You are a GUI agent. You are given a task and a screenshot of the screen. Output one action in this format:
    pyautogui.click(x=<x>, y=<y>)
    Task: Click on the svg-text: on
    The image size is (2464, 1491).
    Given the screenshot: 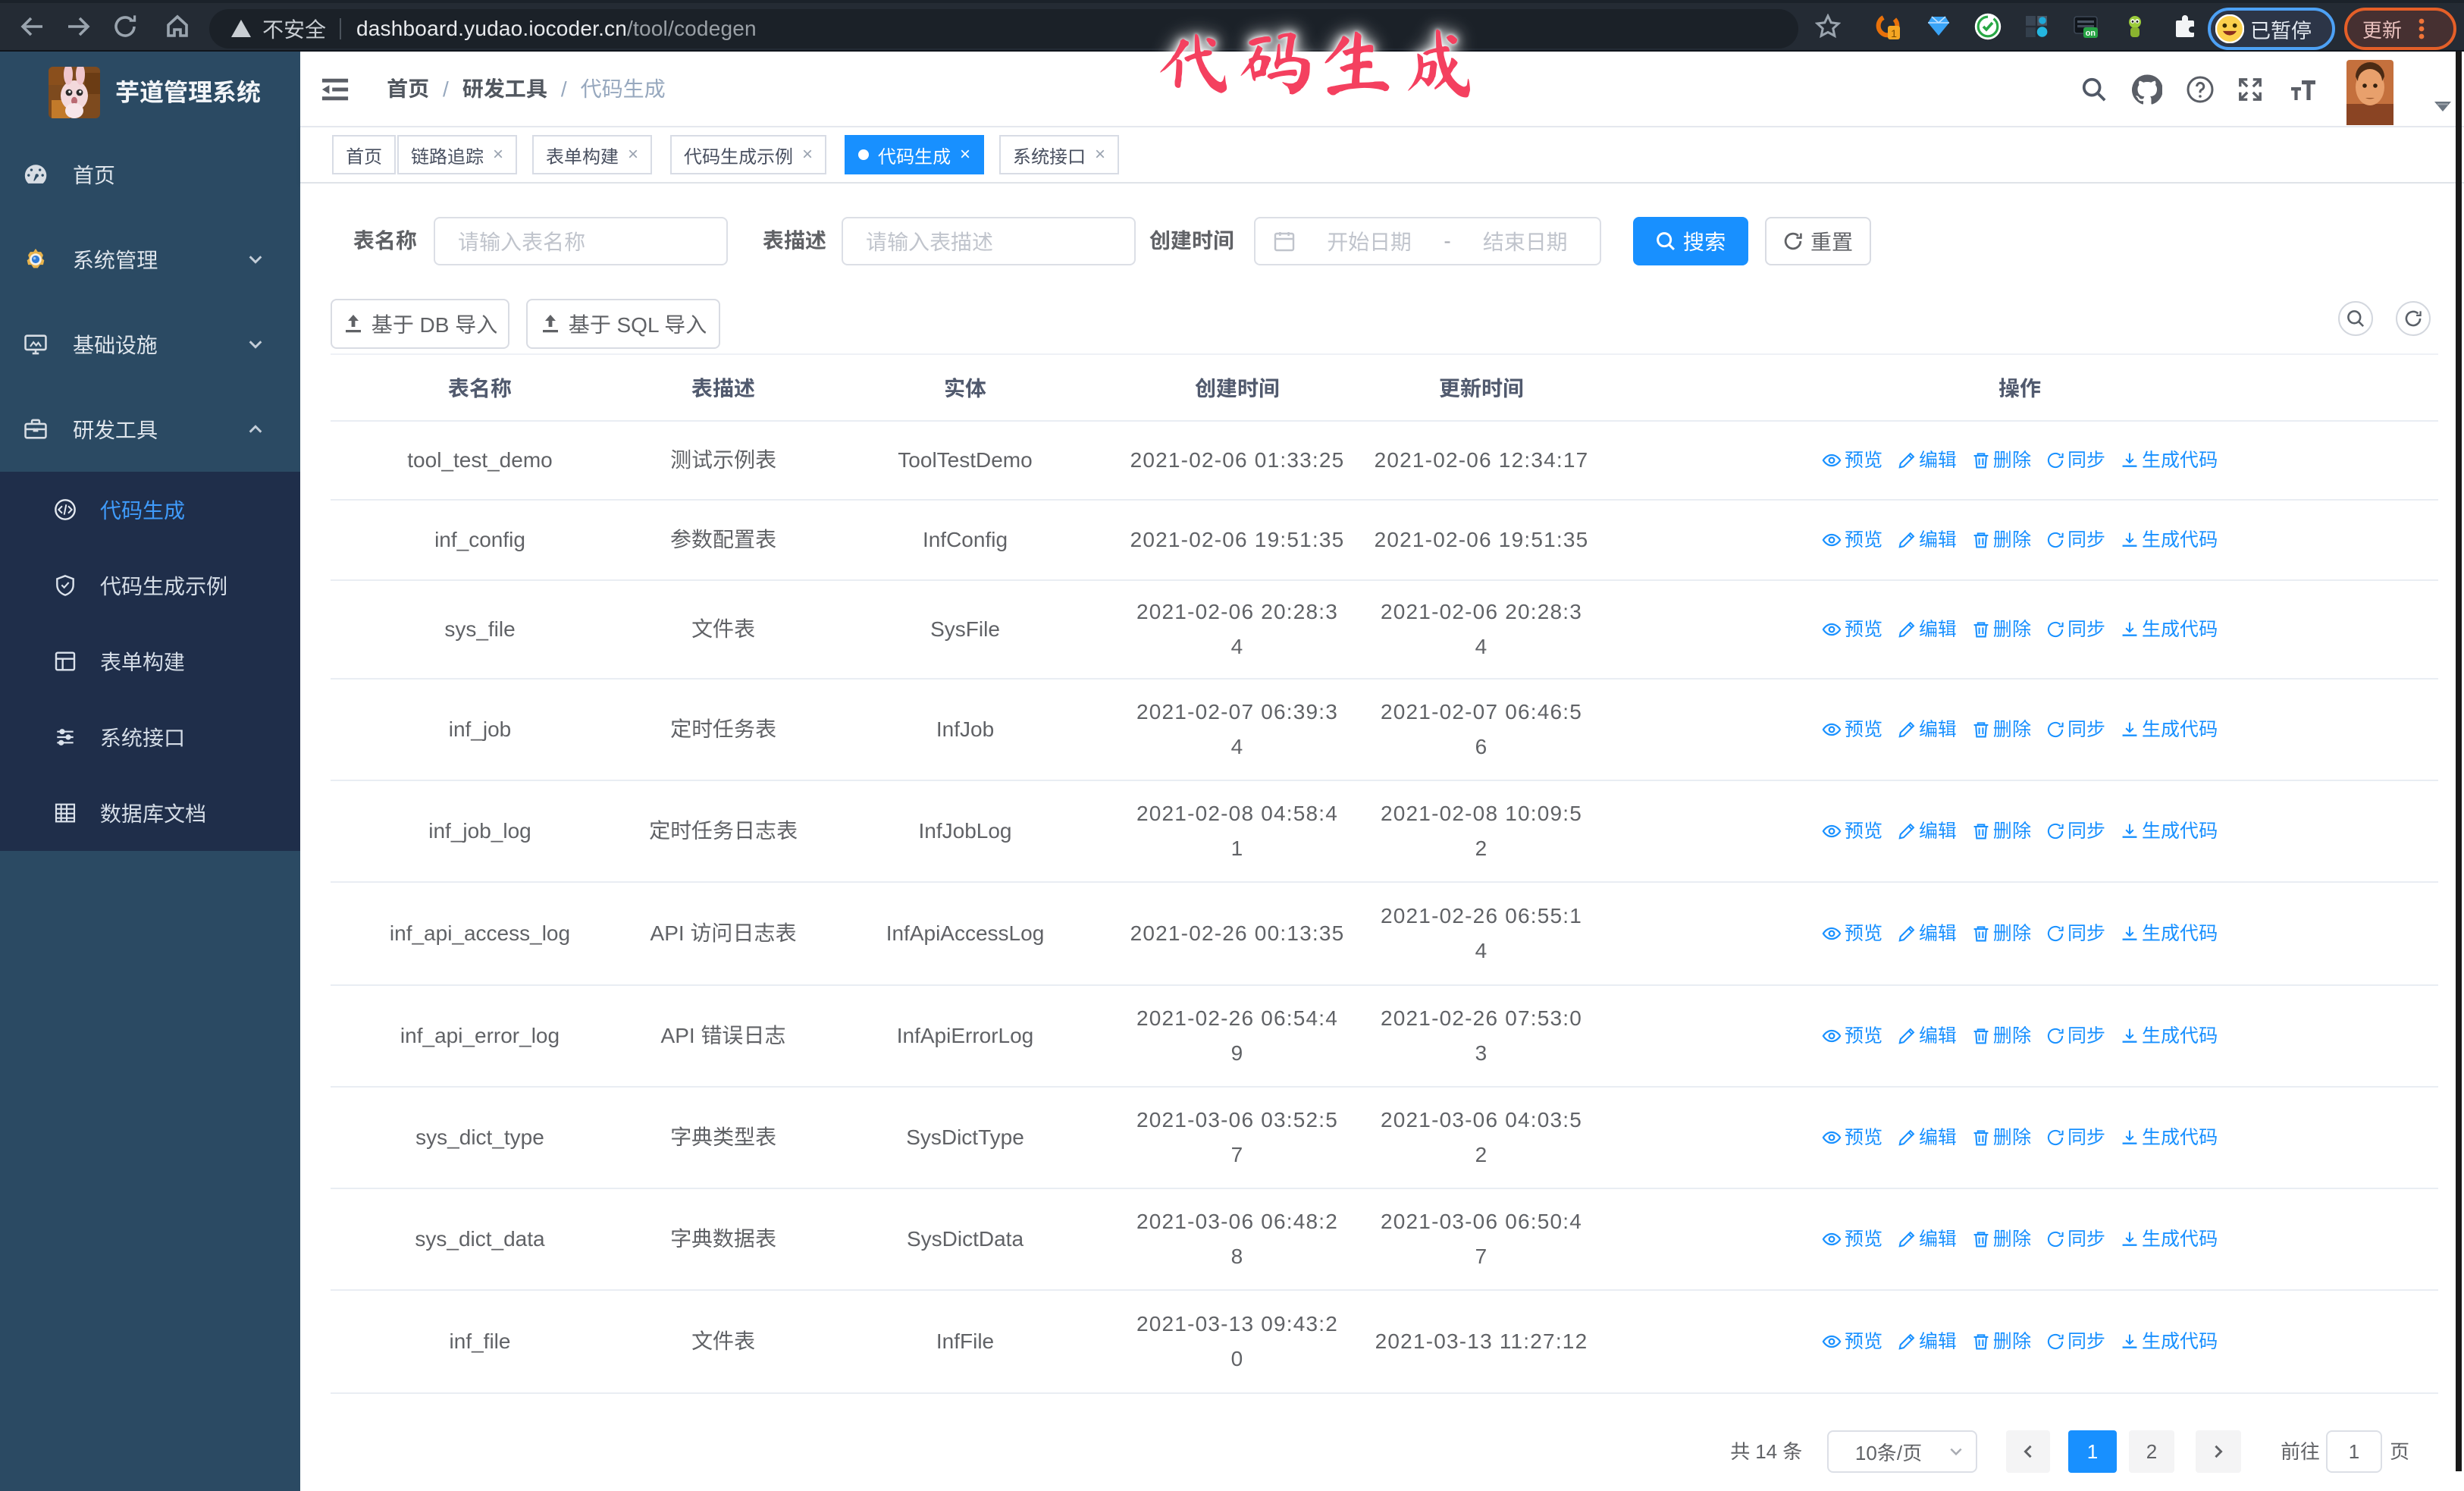 What is the action you would take?
    pyautogui.click(x=2091, y=33)
    